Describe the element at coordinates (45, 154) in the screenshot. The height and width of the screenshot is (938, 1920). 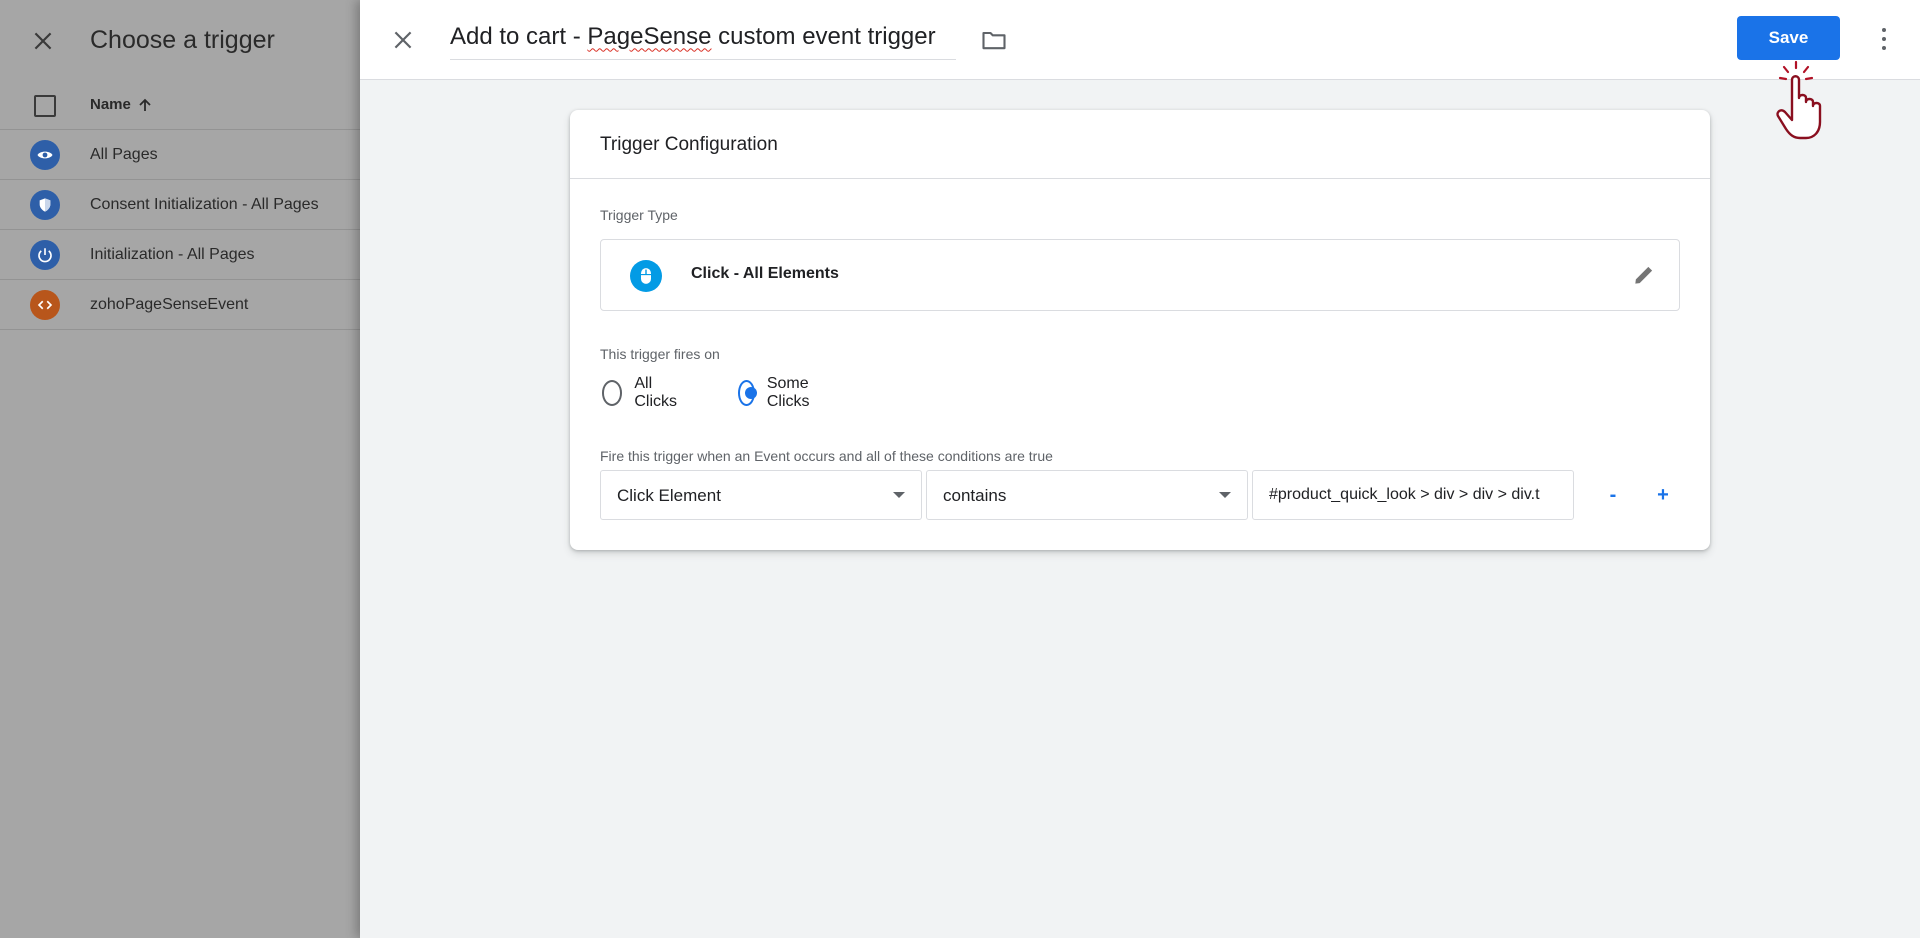
I see `eye-icon` at that location.